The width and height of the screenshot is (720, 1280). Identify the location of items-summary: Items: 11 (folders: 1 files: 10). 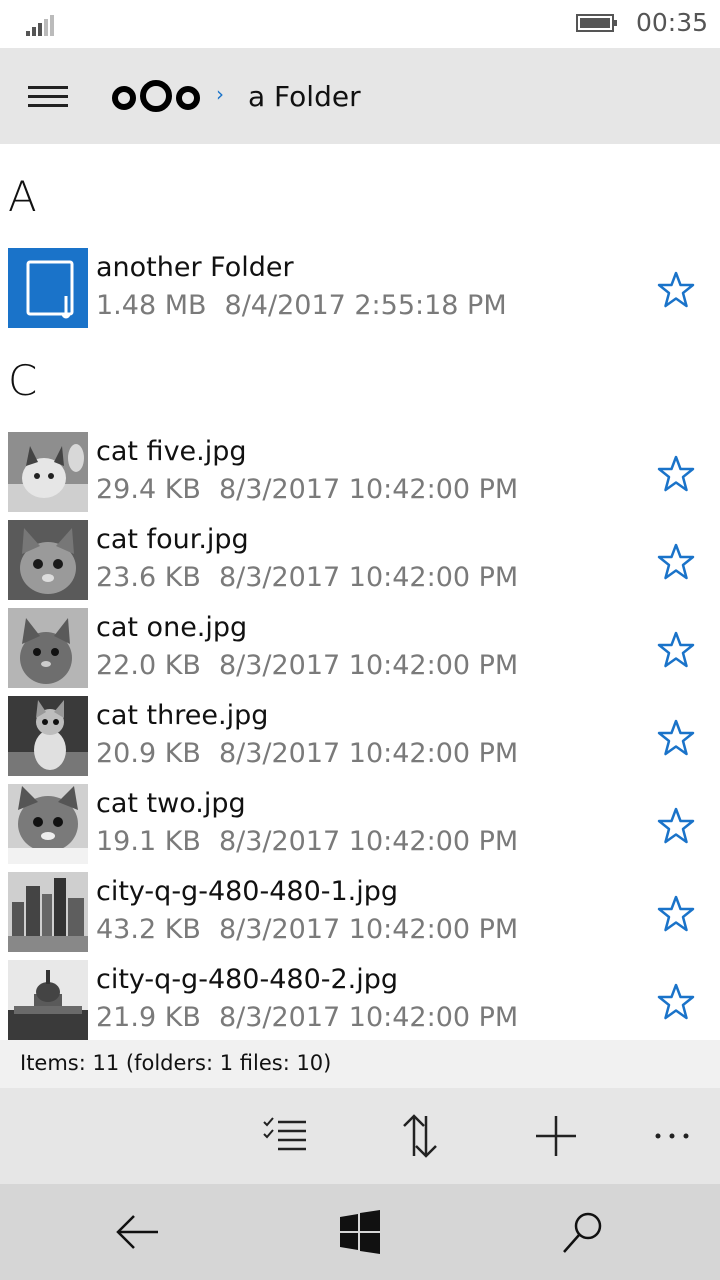
(176, 1063).